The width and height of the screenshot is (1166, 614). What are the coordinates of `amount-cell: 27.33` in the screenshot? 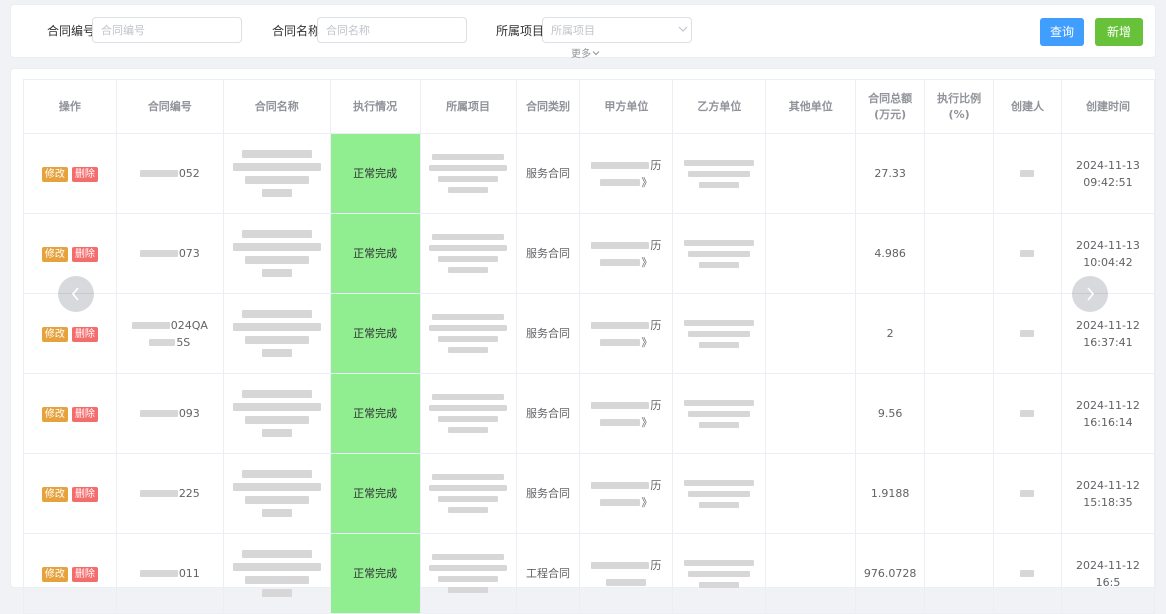 It's located at (890, 173).